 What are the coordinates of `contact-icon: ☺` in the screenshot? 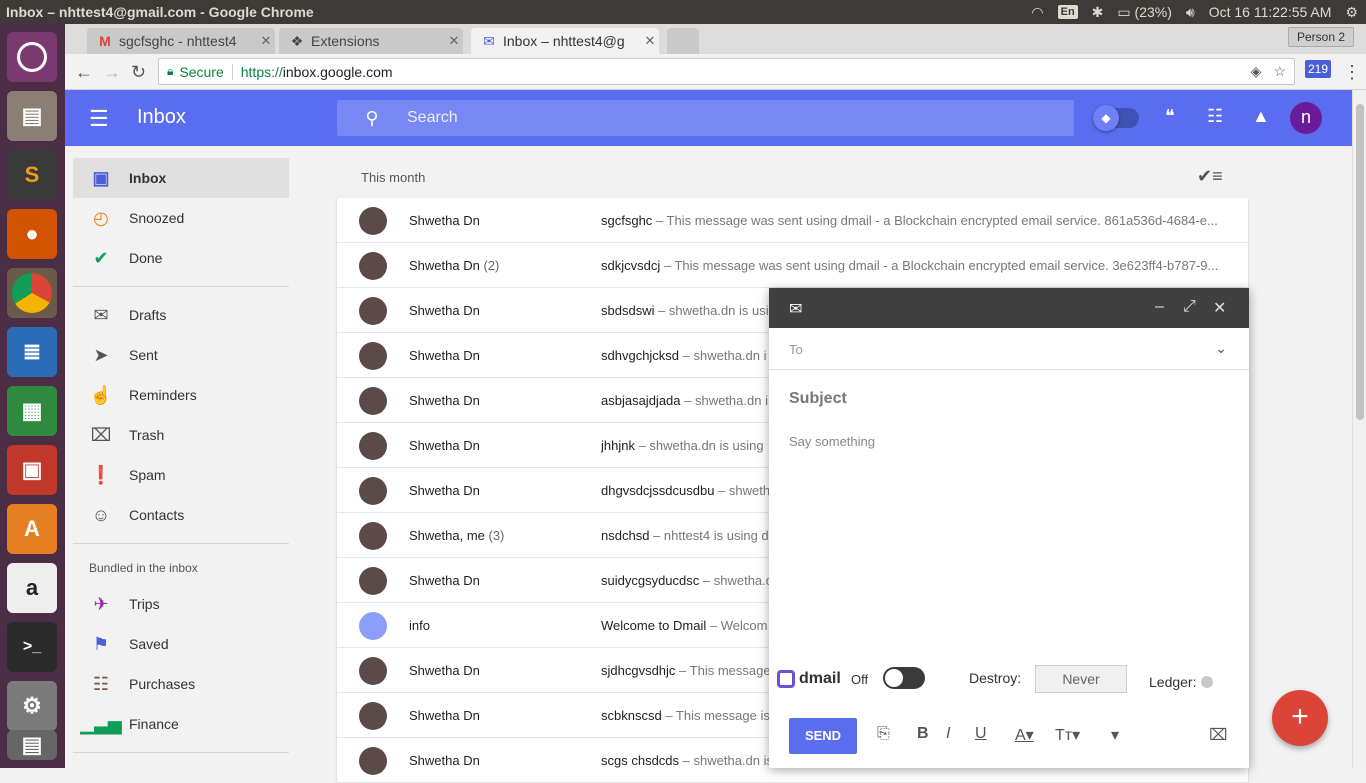 It's located at (101, 514).